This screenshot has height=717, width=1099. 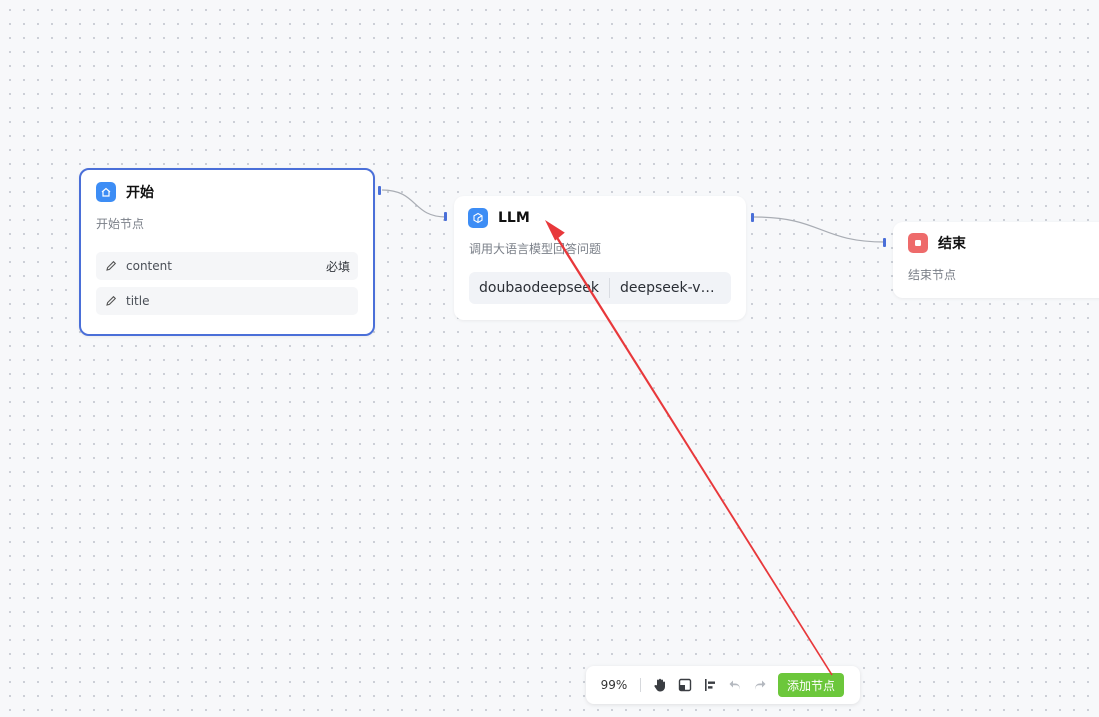 What do you see at coordinates (337, 266) in the screenshot?
I see `required-badge: 必填` at bounding box center [337, 266].